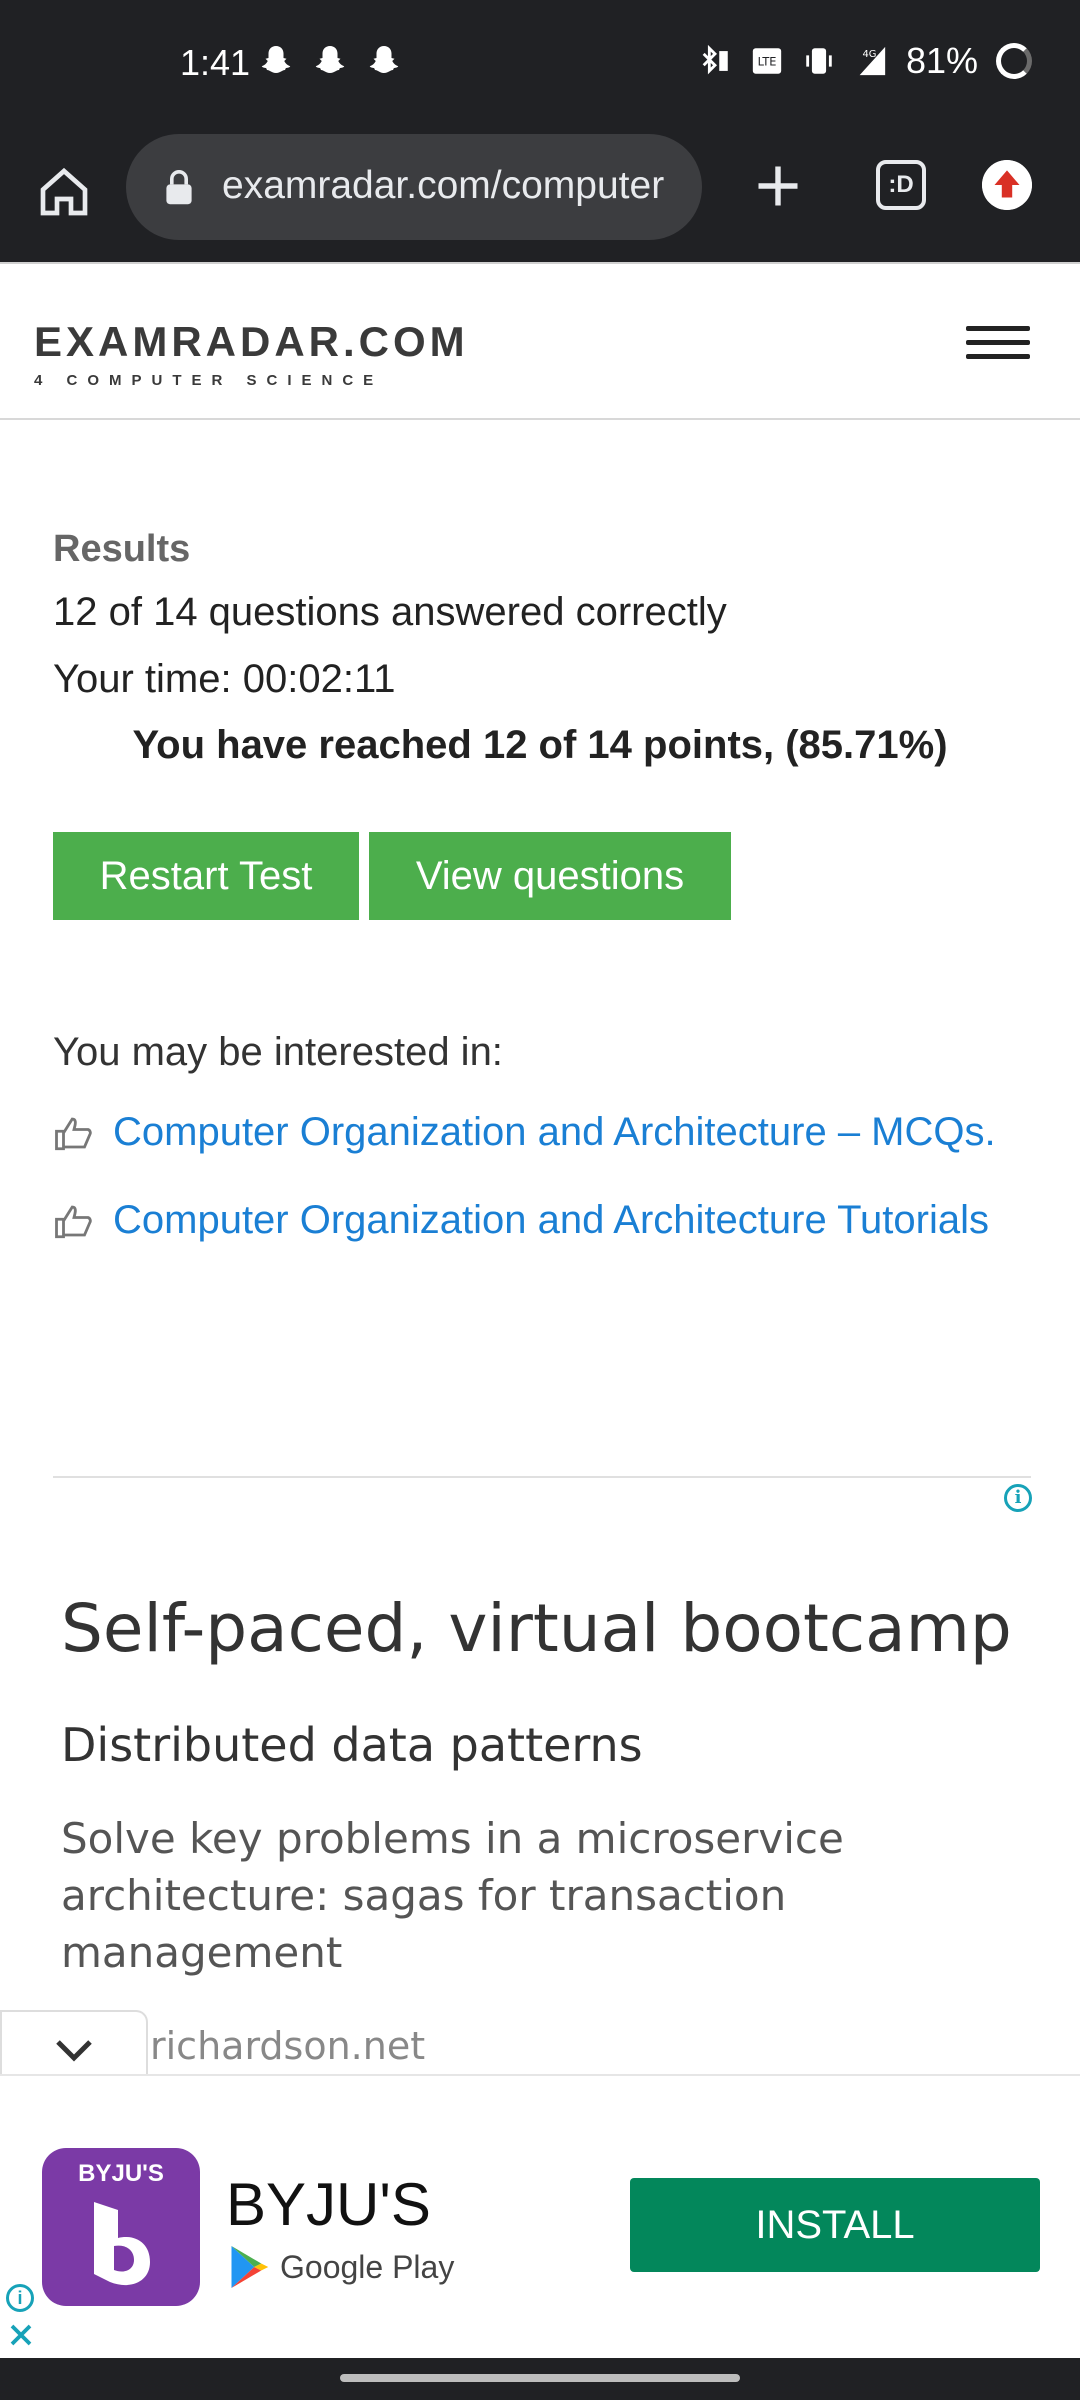 This screenshot has height=2400, width=1080. I want to click on svg-text: LTE, so click(767, 61).